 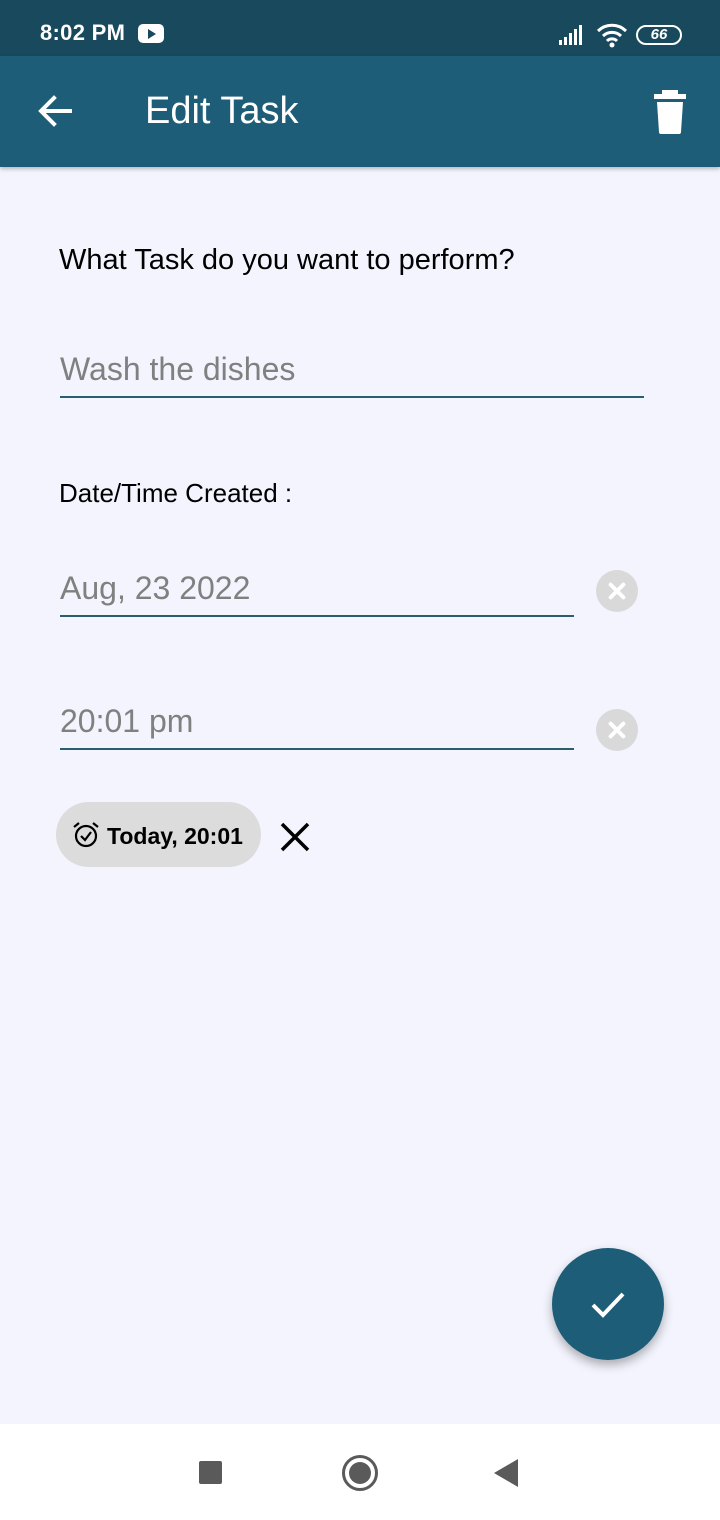 What do you see at coordinates (287, 260) in the screenshot?
I see `task-question: What Task do you want to perform?` at bounding box center [287, 260].